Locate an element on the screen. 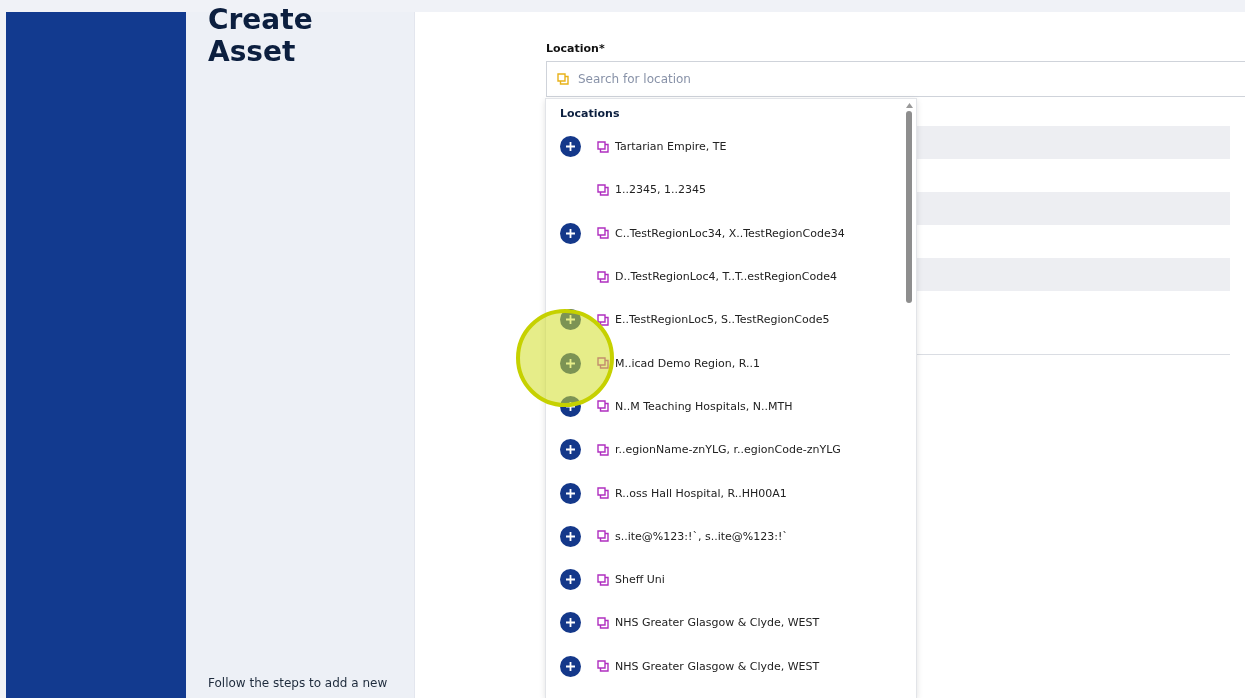 Image resolution: width=1245 pixels, height=698 pixels. scroll-up-arrow-icon is located at coordinates (909, 105).